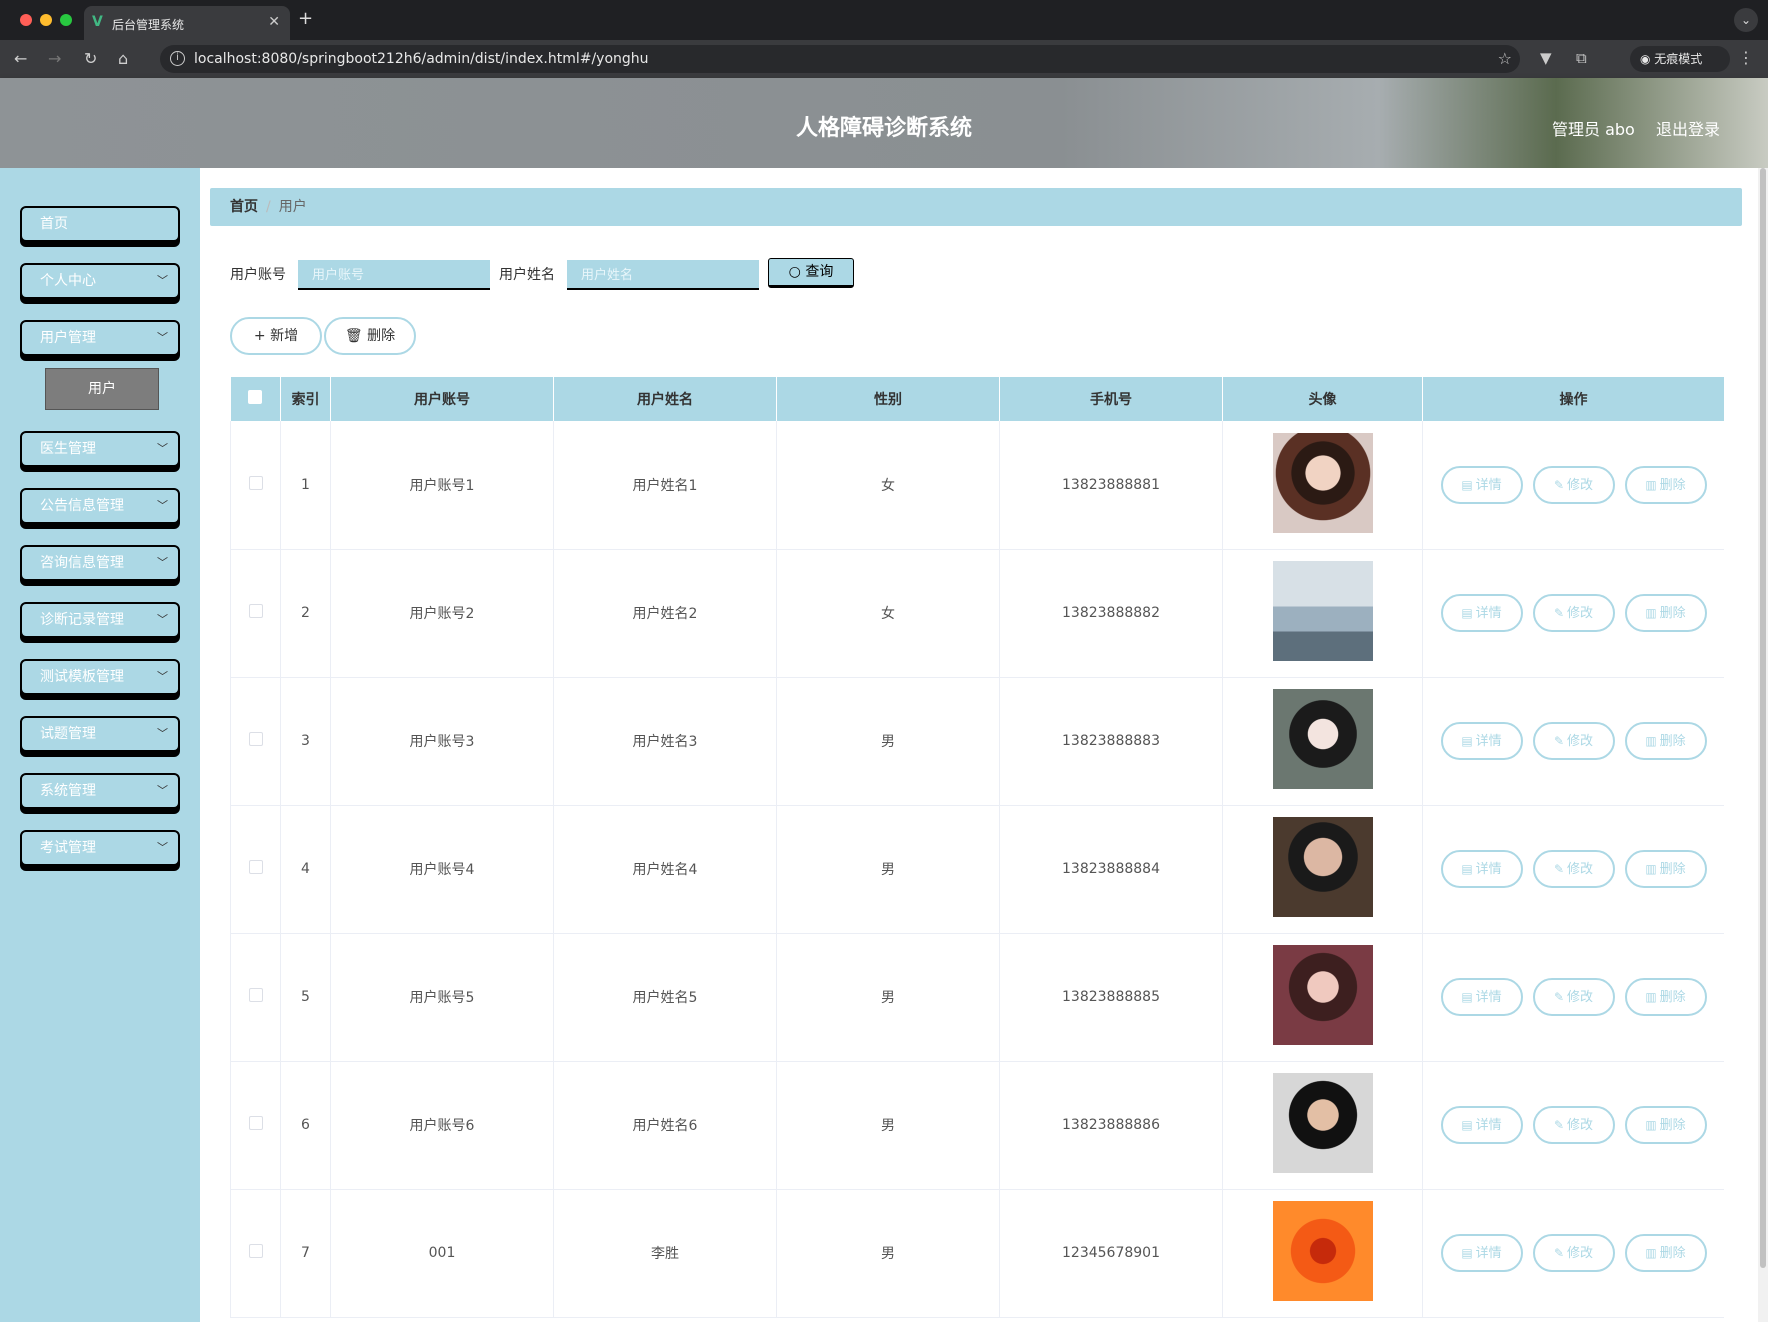  I want to click on vue-devtools-icon: ▼, so click(1546, 58).